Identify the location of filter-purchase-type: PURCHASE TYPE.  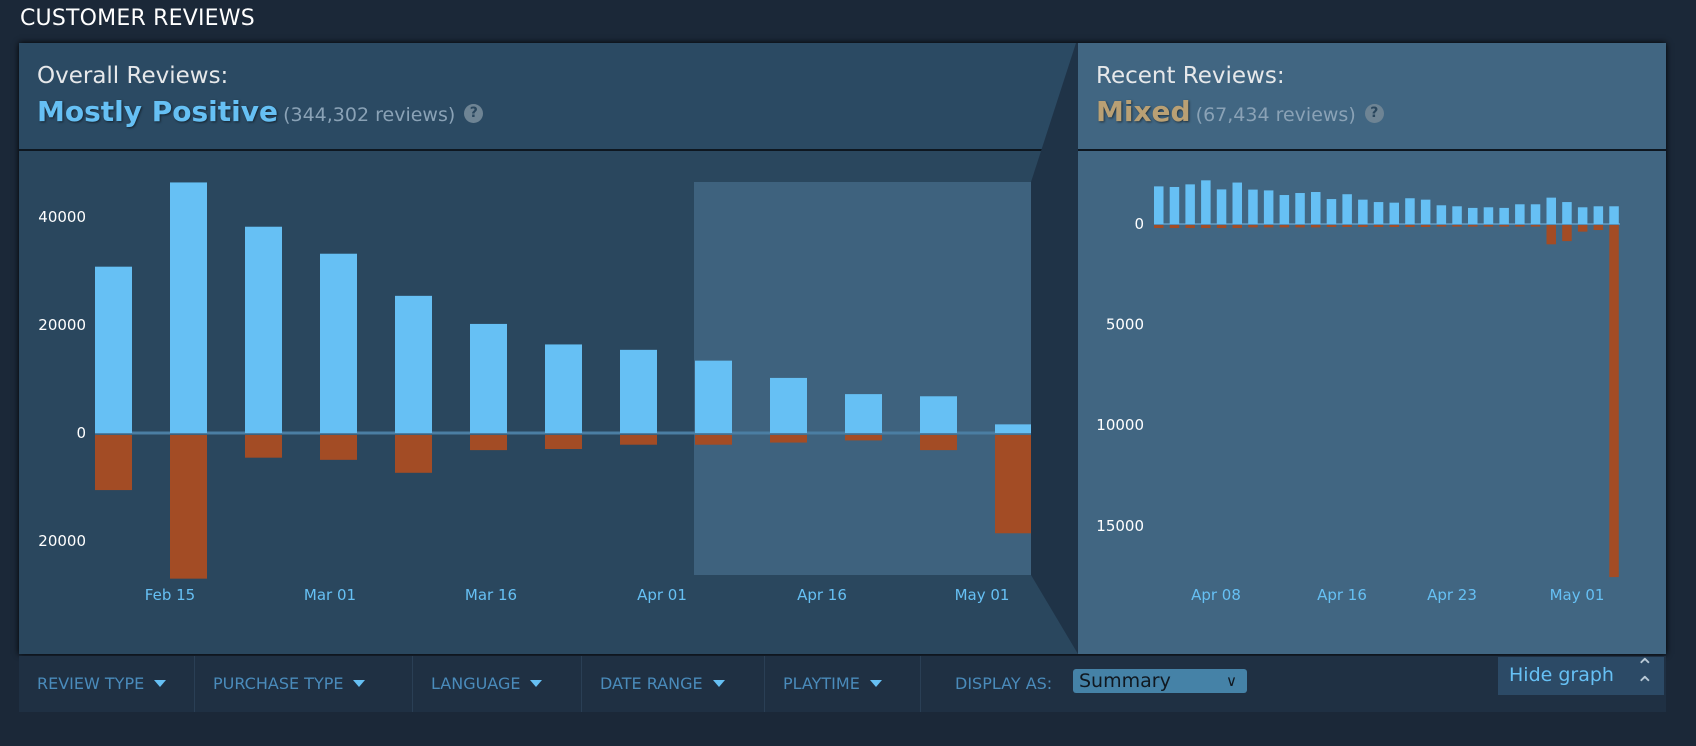
(304, 684).